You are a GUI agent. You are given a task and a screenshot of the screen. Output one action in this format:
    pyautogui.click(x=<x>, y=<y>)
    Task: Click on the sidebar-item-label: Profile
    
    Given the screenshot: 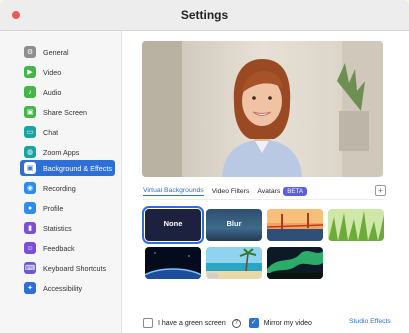 What is the action you would take?
    pyautogui.click(x=53, y=208)
    